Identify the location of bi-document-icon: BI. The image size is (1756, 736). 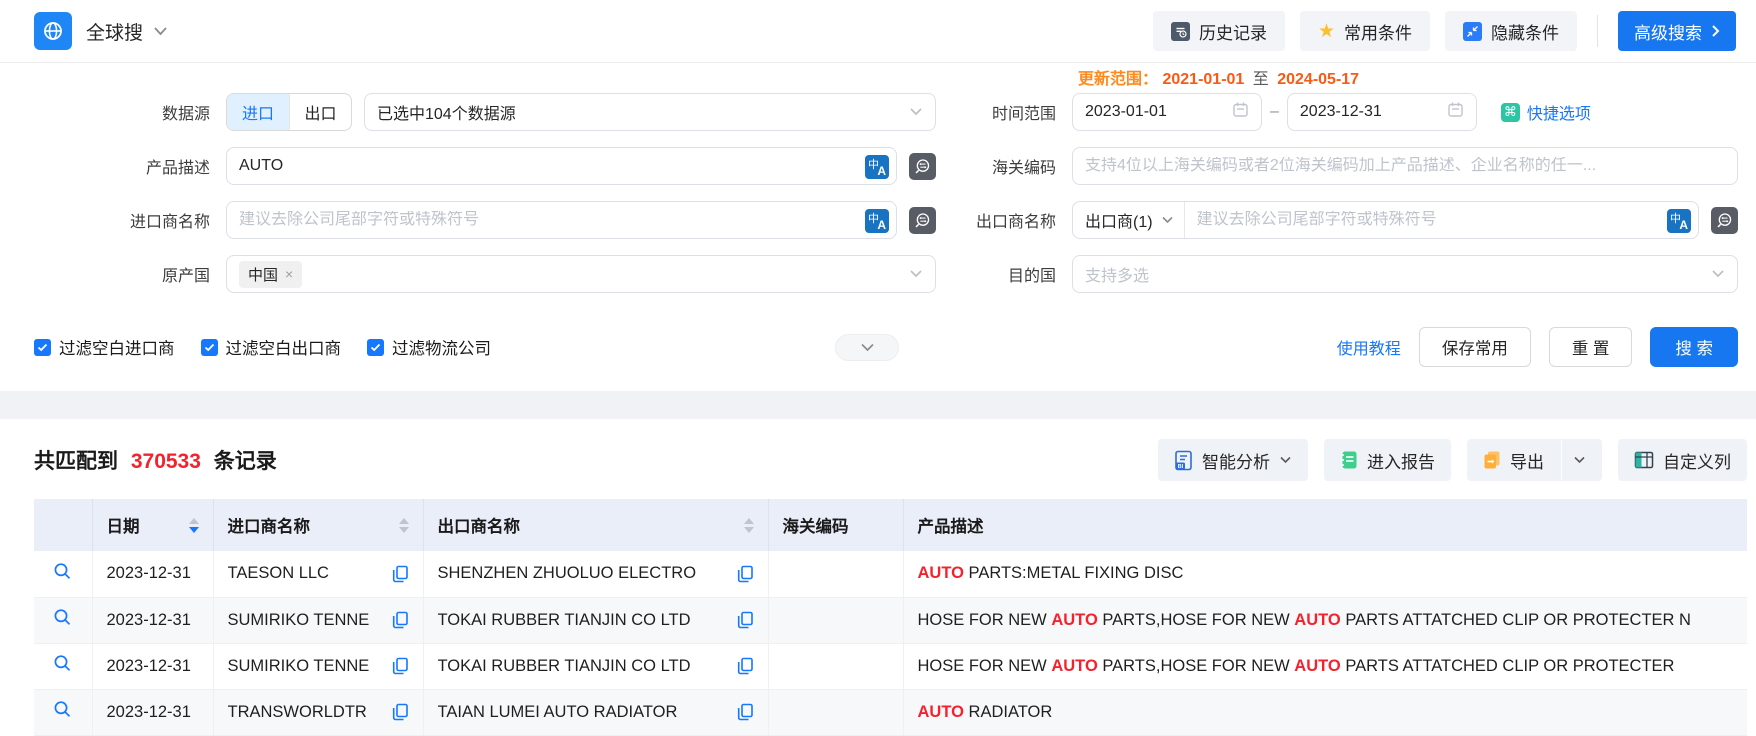
(1183, 460).